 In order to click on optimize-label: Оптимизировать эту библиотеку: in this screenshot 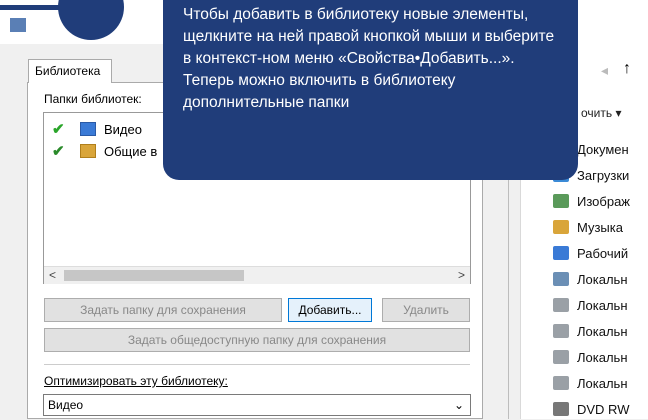, I will do `click(136, 381)`.